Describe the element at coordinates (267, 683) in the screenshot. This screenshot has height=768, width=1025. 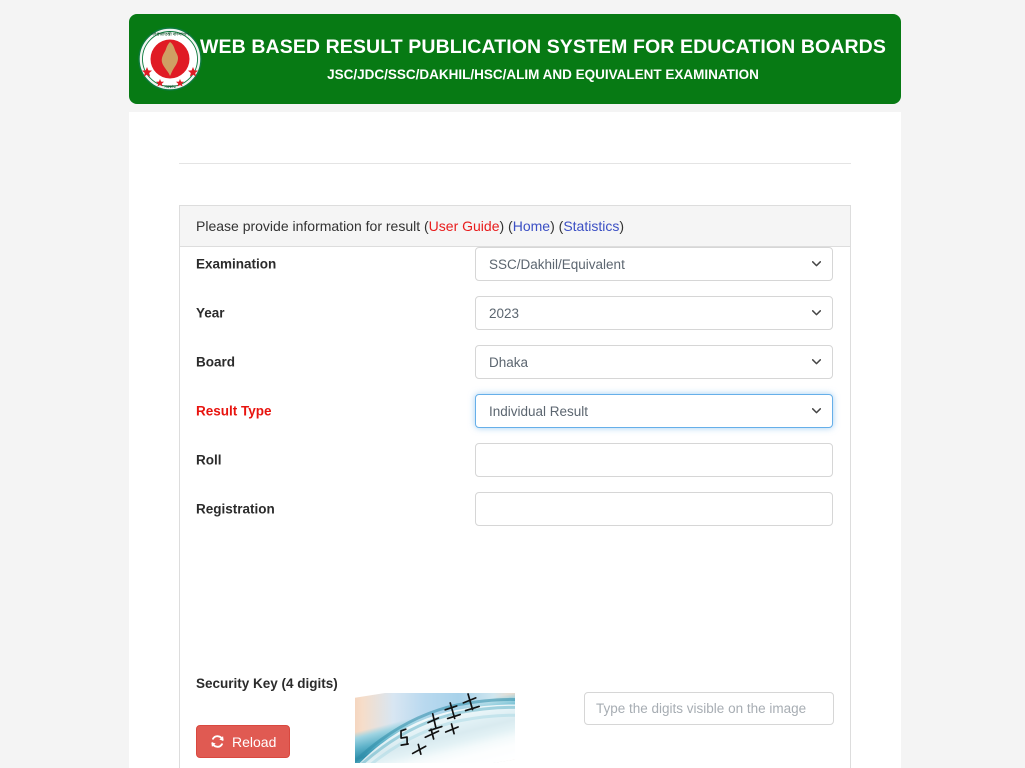
I see `label-security-key: Security Key (4 digits)` at that location.